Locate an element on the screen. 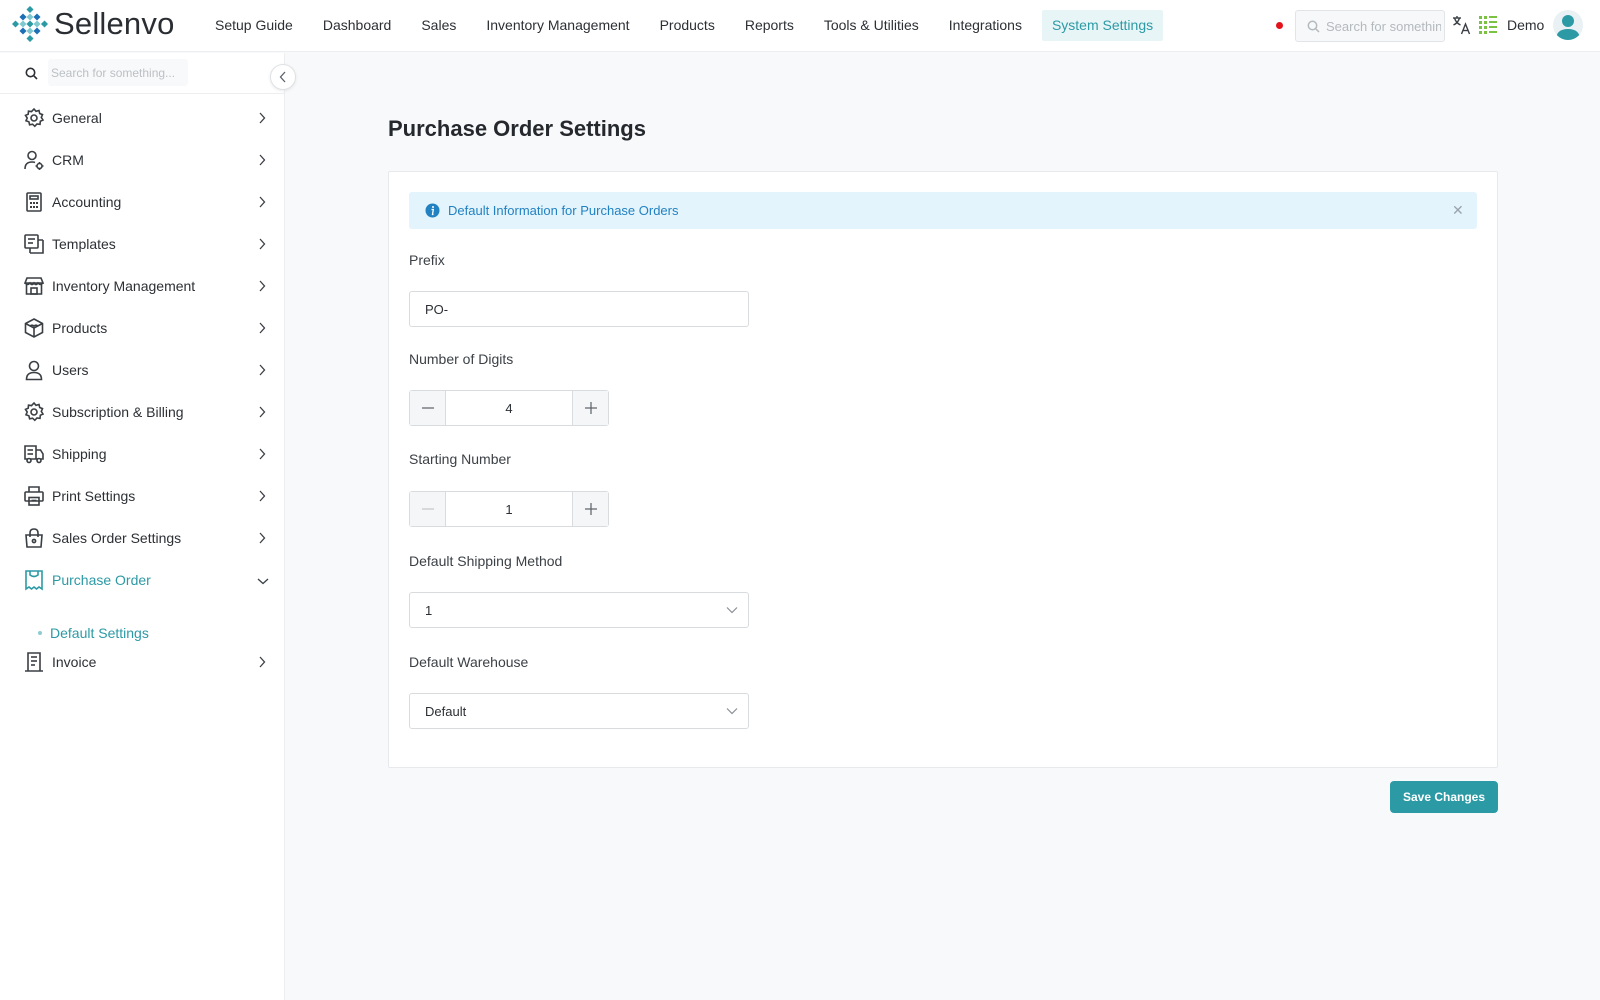 This screenshot has width=1600, height=1000. sidebar-subitem-label: Default Settings is located at coordinates (99, 633).